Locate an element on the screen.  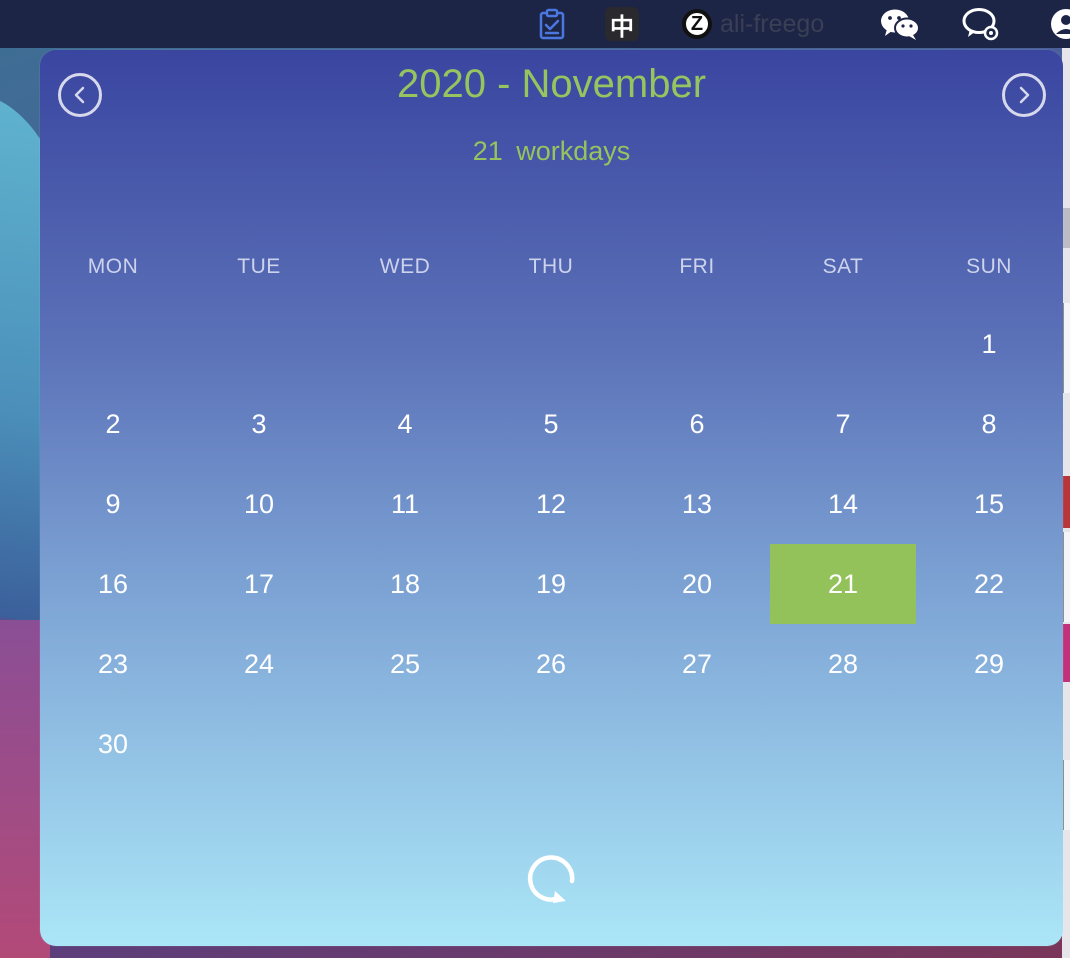
weekday-wed: WED is located at coordinates (405, 266).